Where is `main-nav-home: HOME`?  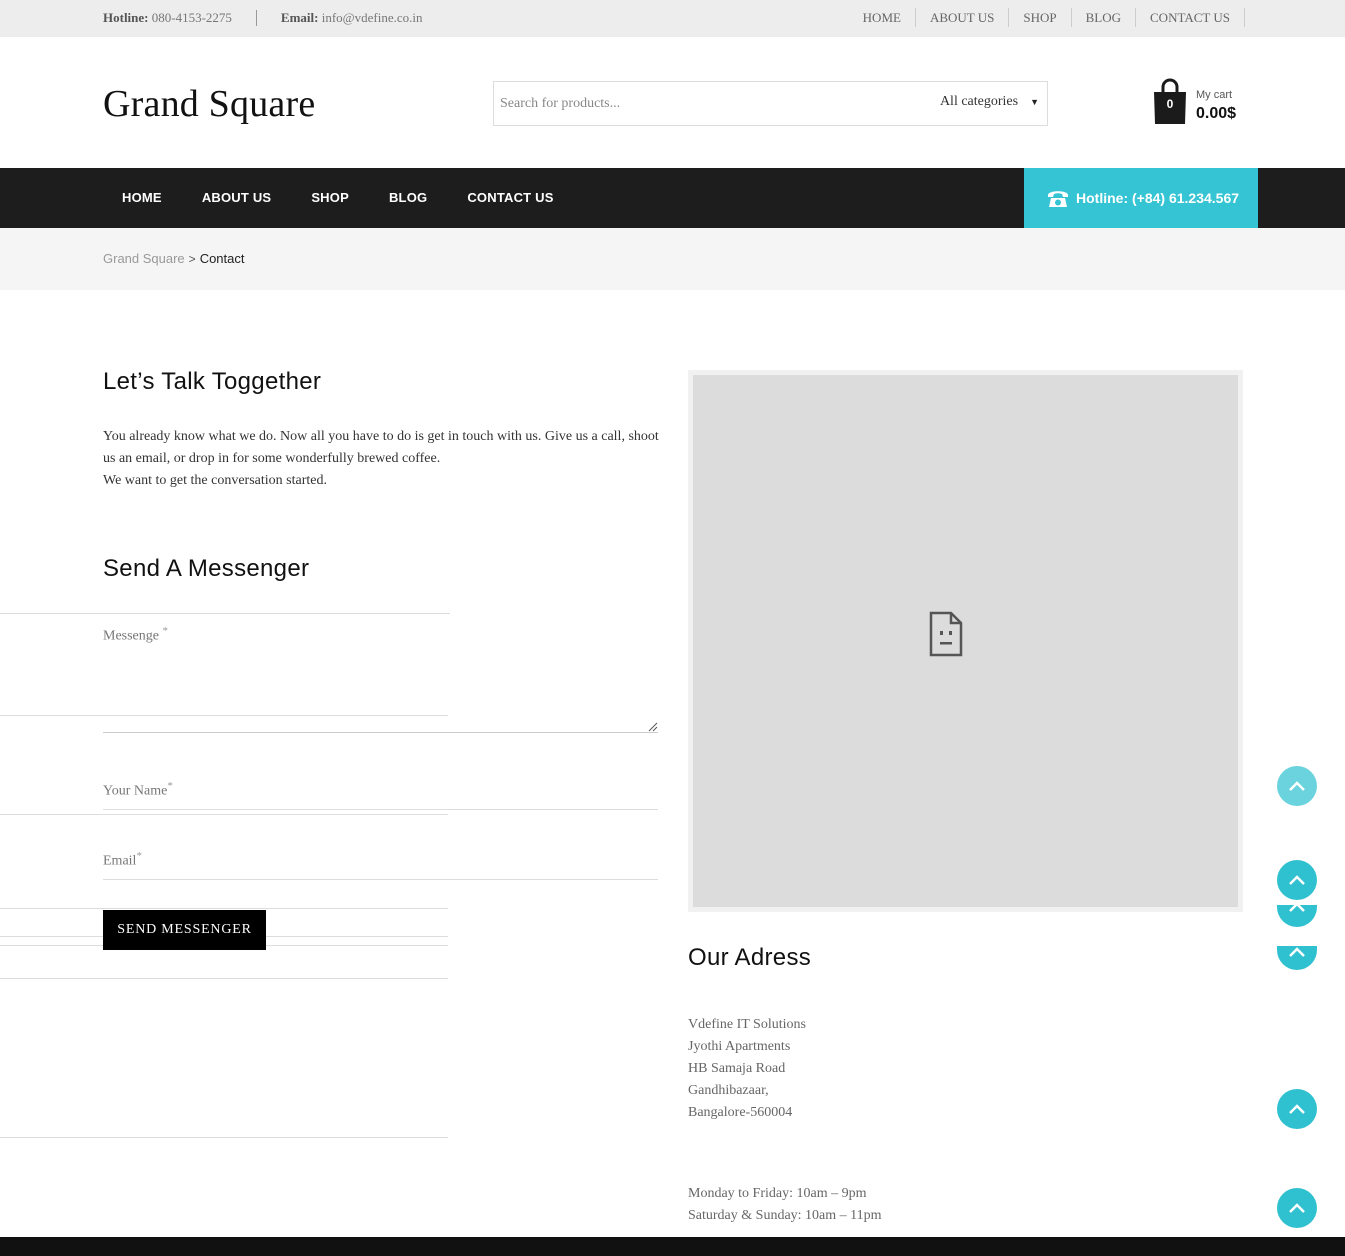 main-nav-home: HOME is located at coordinates (142, 198).